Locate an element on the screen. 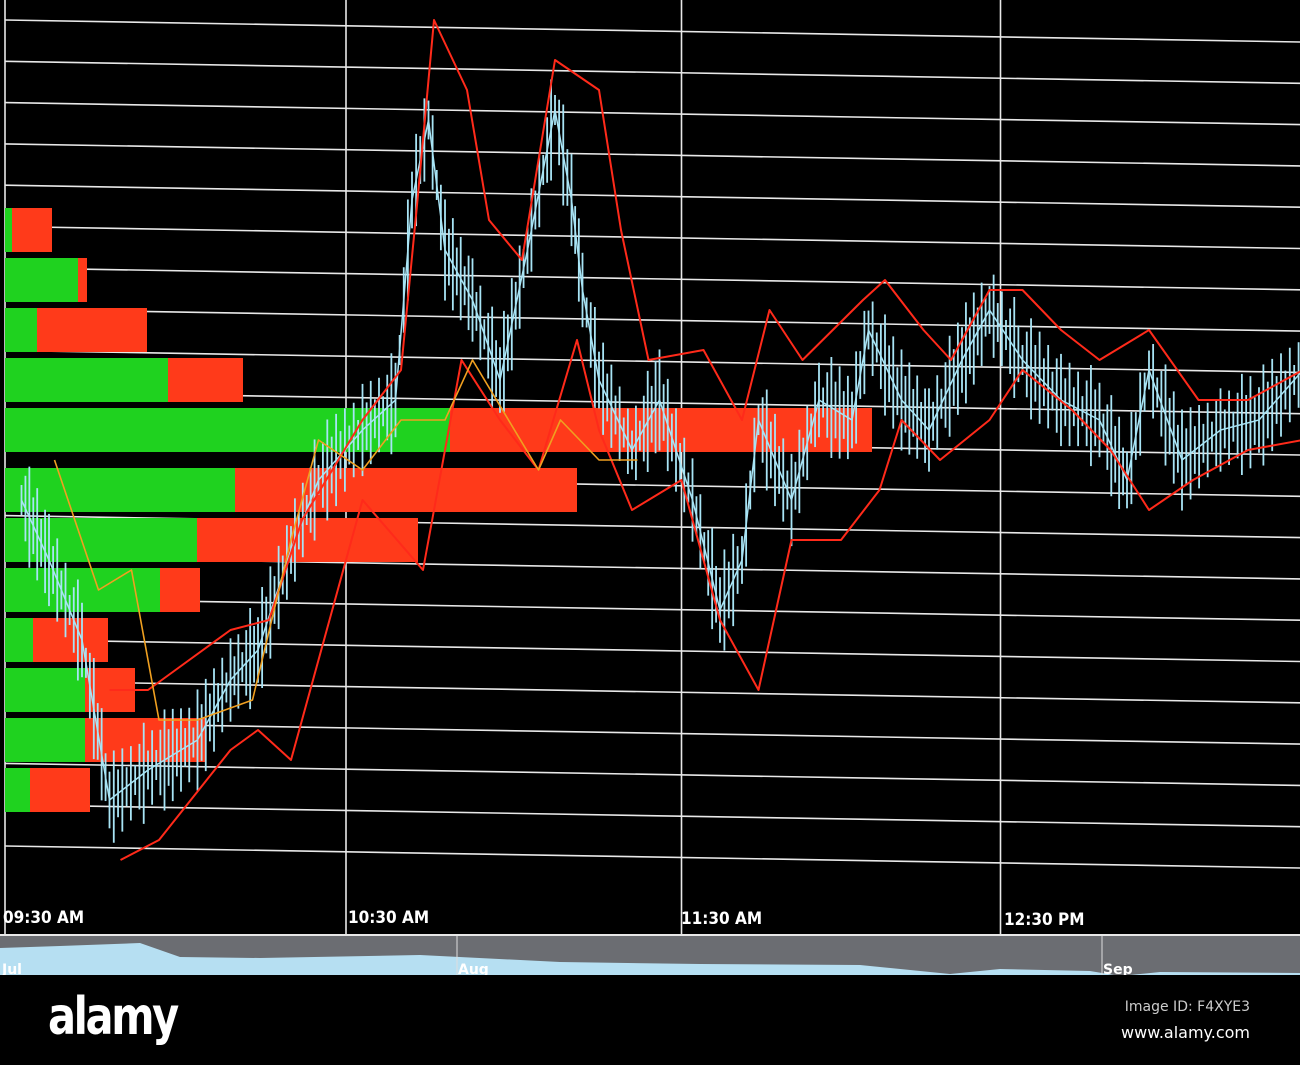  image-id: Image ID: F4XYE3 is located at coordinates (1187, 1007).